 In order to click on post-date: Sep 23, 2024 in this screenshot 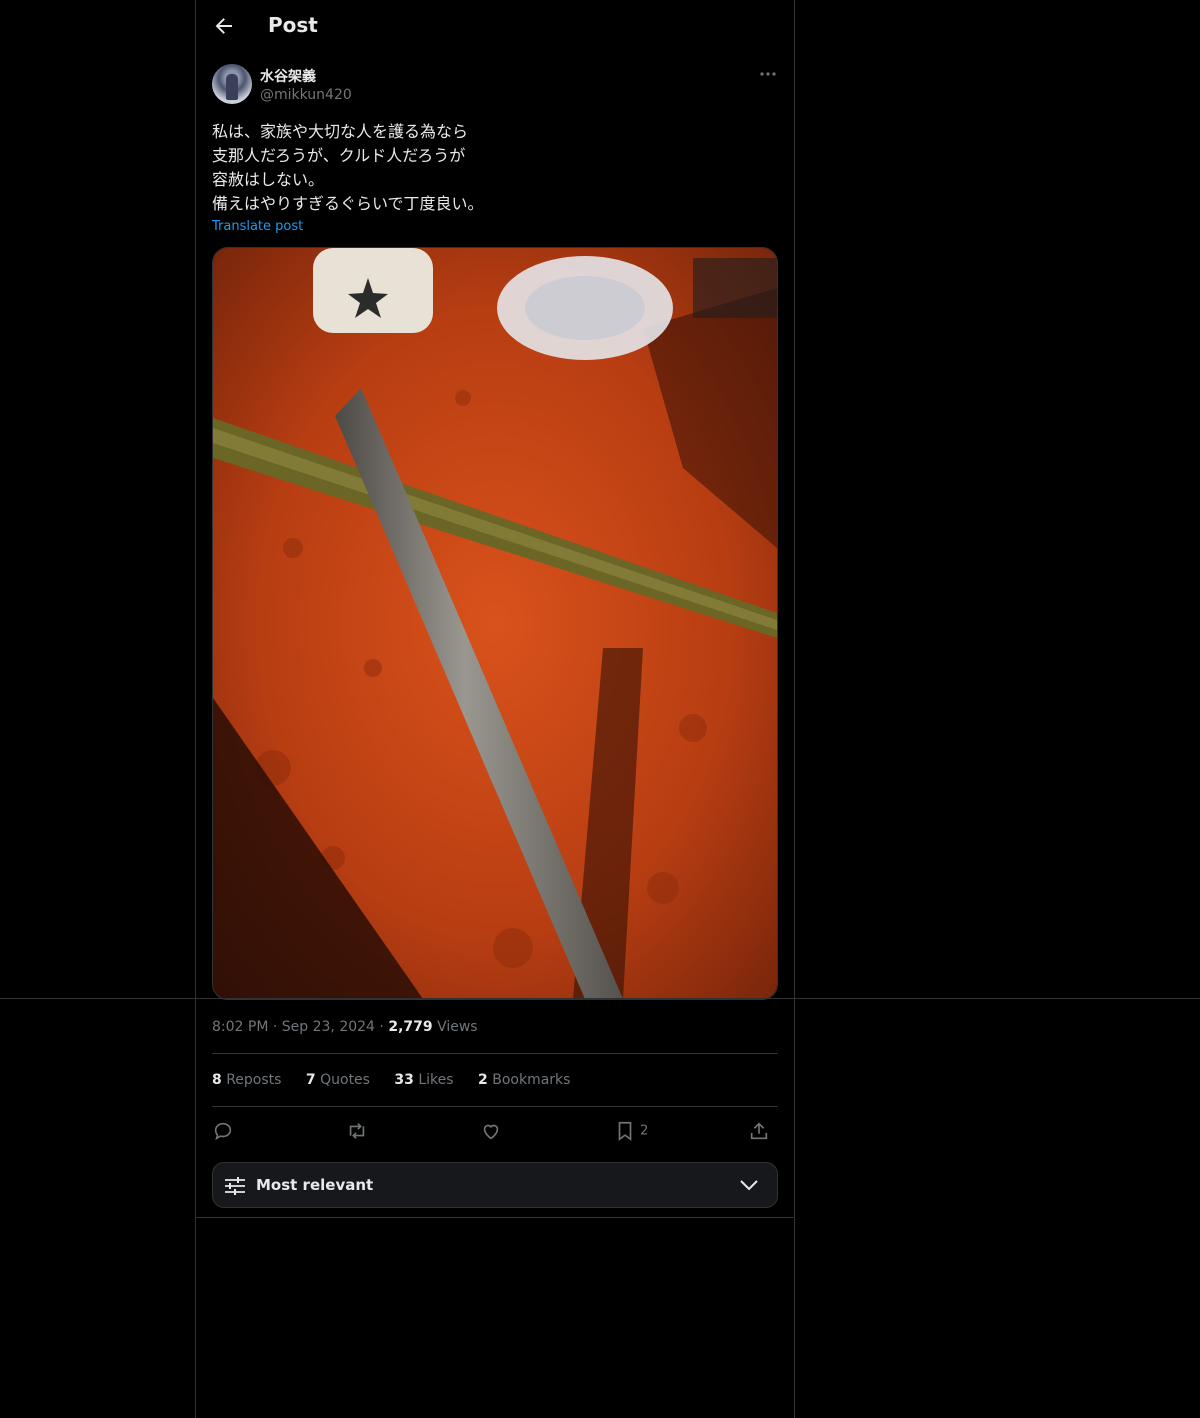, I will do `click(328, 1027)`.